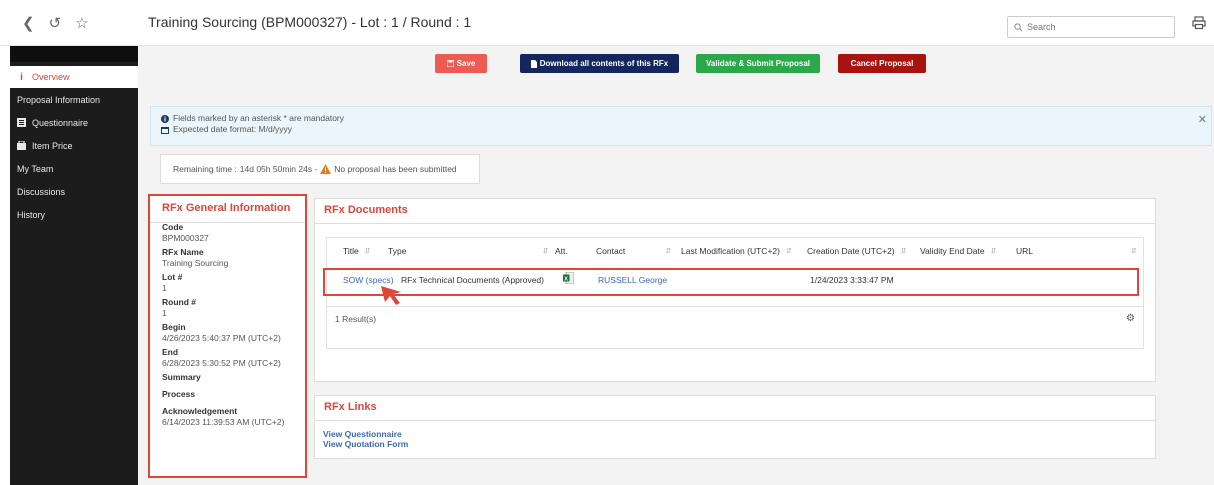 This screenshot has width=1214, height=485. I want to click on field-label-lot: Lot #, so click(172, 277).